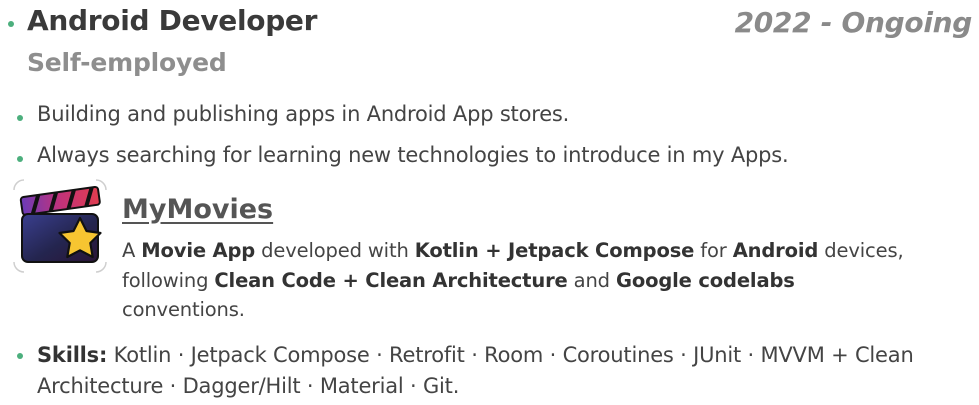 This screenshot has width=979, height=405. What do you see at coordinates (72, 355) in the screenshot?
I see `skills-label: Skills:` at bounding box center [72, 355].